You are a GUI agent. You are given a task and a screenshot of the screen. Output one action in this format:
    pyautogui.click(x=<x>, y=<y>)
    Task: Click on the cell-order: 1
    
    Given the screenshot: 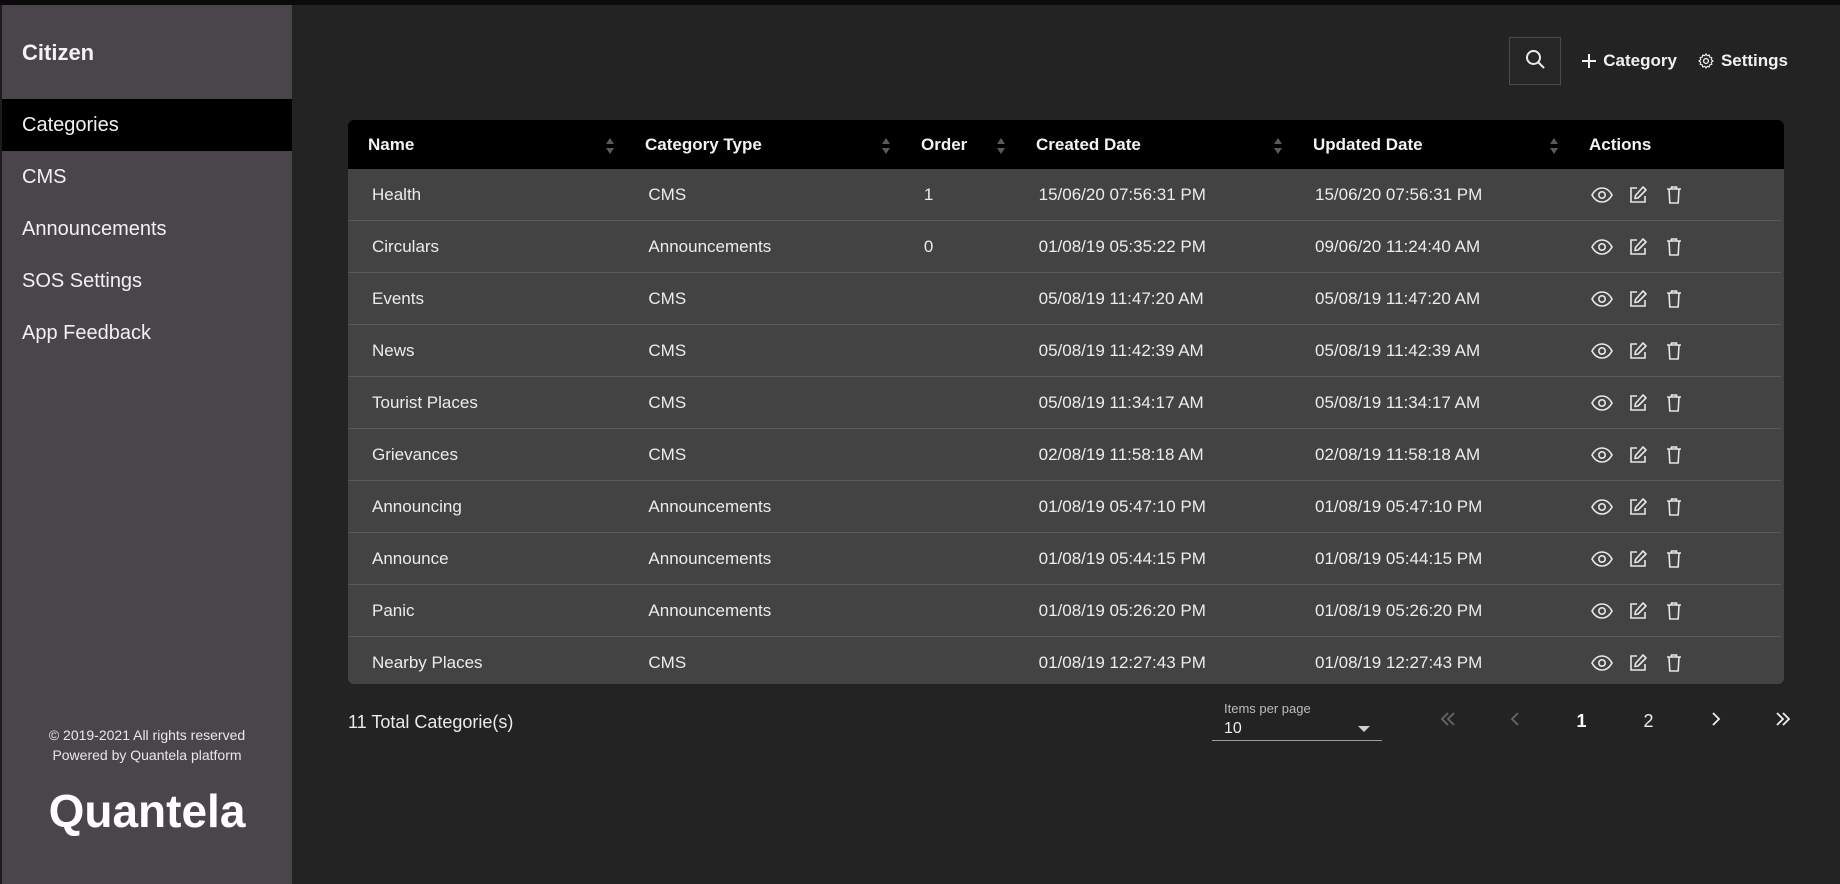 What is the action you would take?
    pyautogui.click(x=928, y=194)
    